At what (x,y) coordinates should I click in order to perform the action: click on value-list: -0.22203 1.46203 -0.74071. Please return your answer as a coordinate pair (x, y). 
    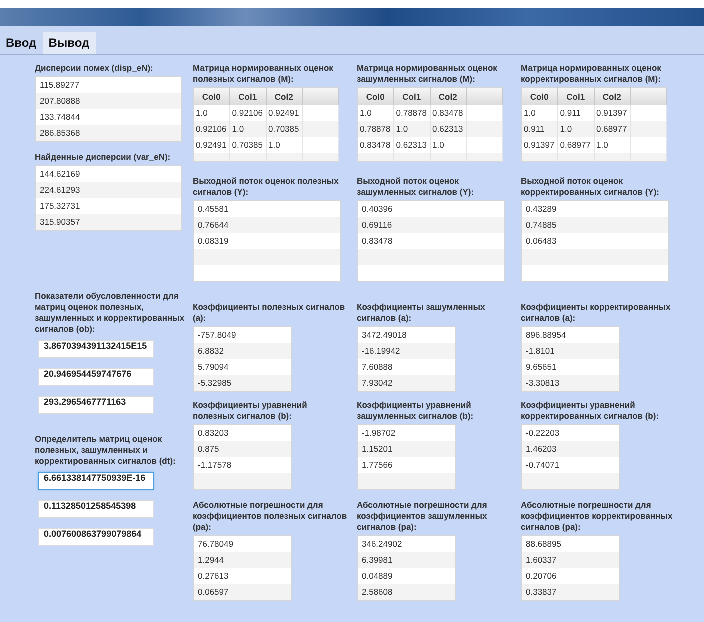
    Looking at the image, I should click on (570, 457).